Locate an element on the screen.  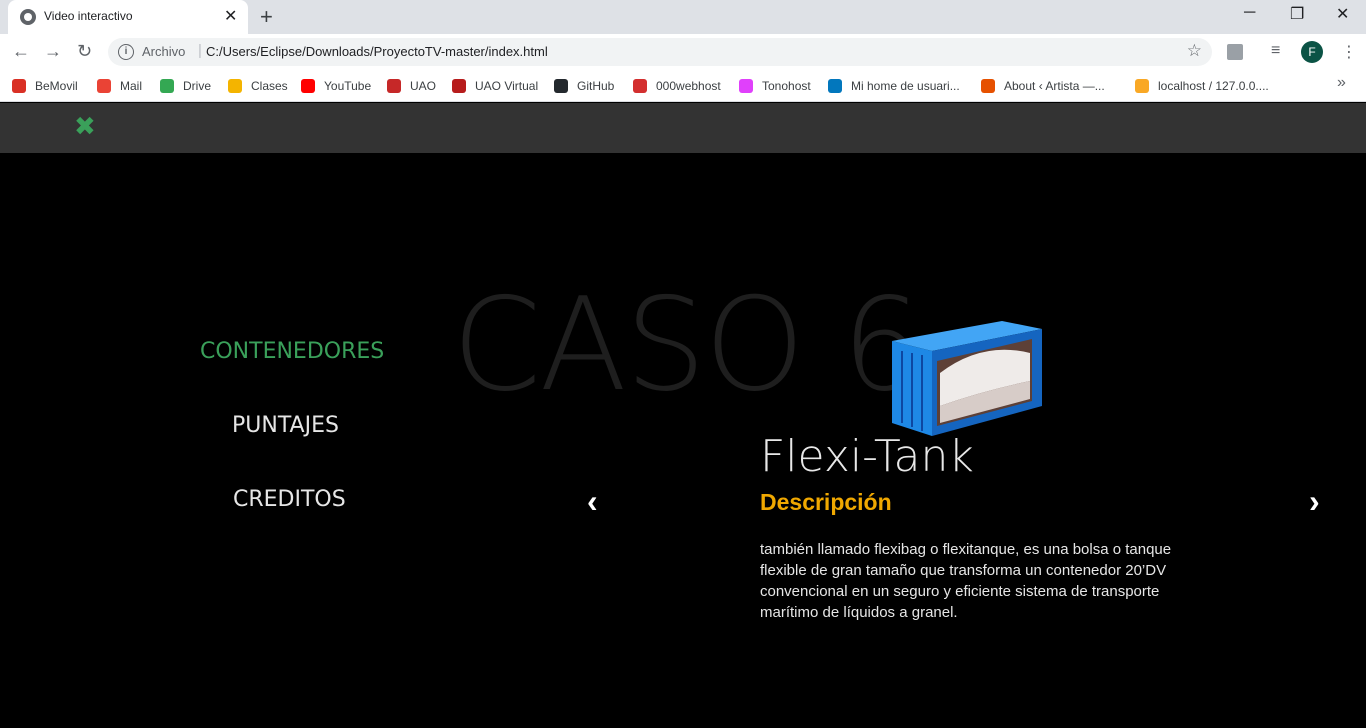
bookmarks-overflow-icon: » is located at coordinates (1341, 83).